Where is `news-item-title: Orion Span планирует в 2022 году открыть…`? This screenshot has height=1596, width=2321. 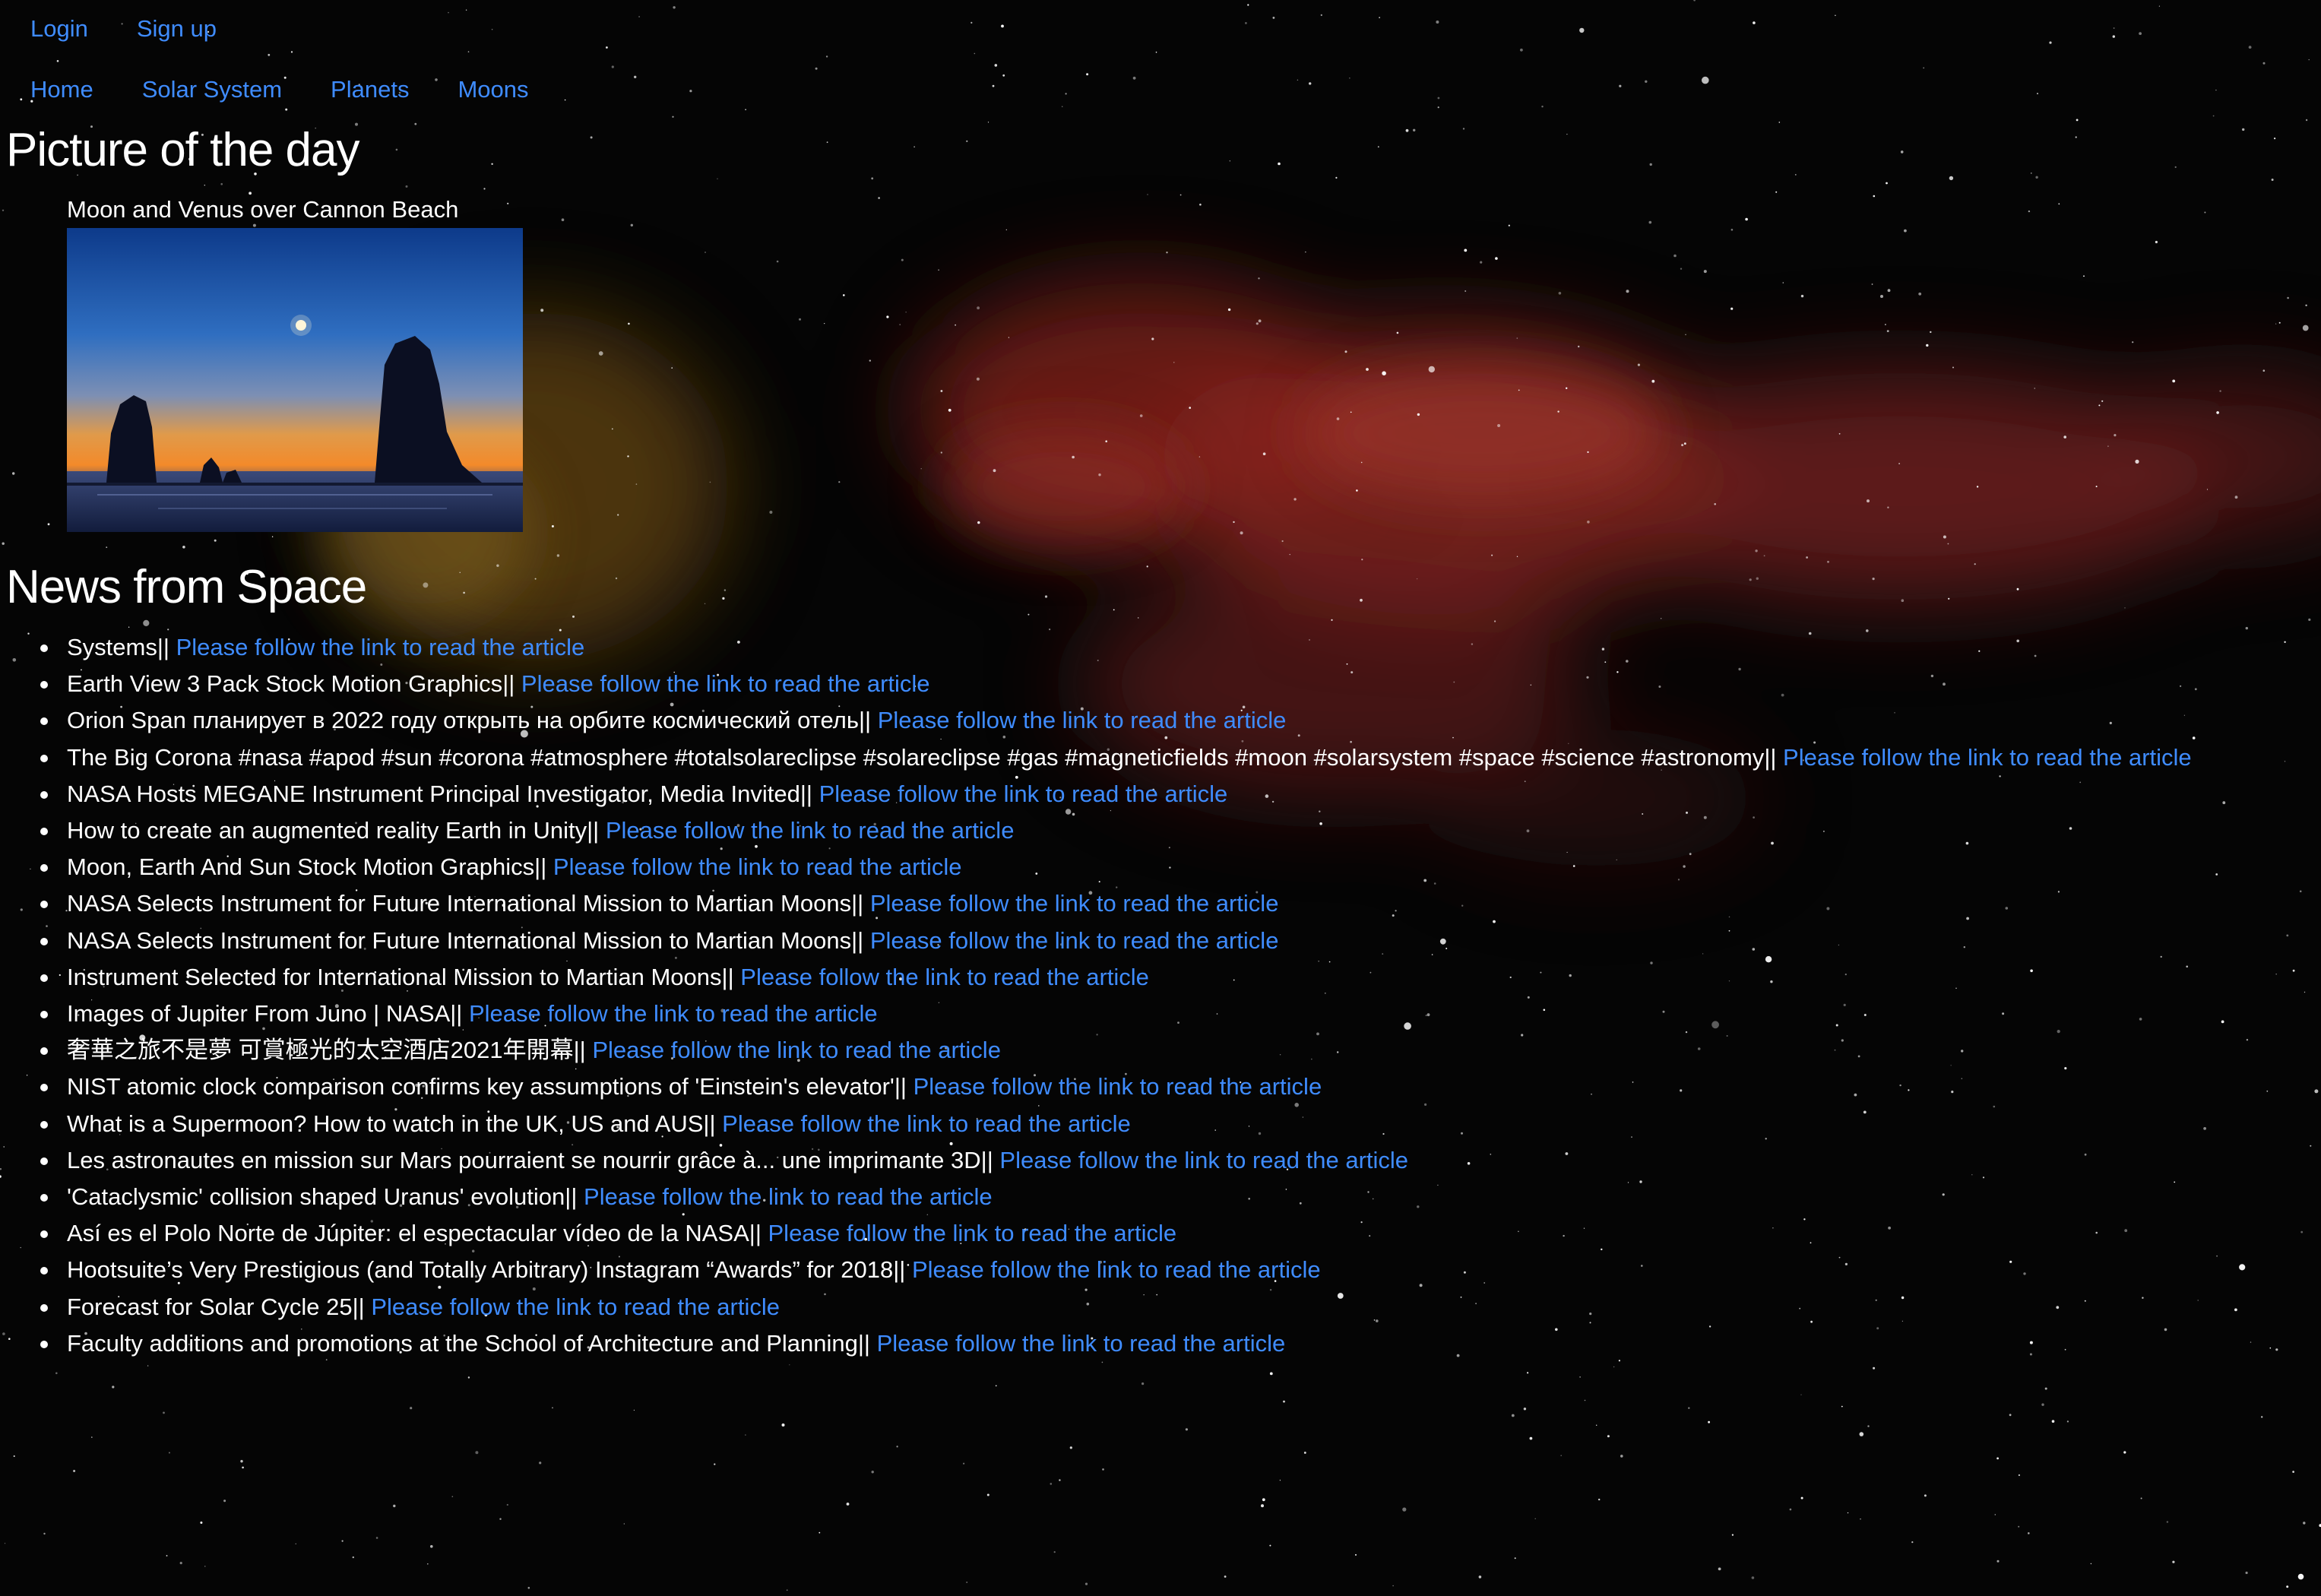
news-item-title: Orion Span планирует в 2022 году открыть… is located at coordinates (463, 721).